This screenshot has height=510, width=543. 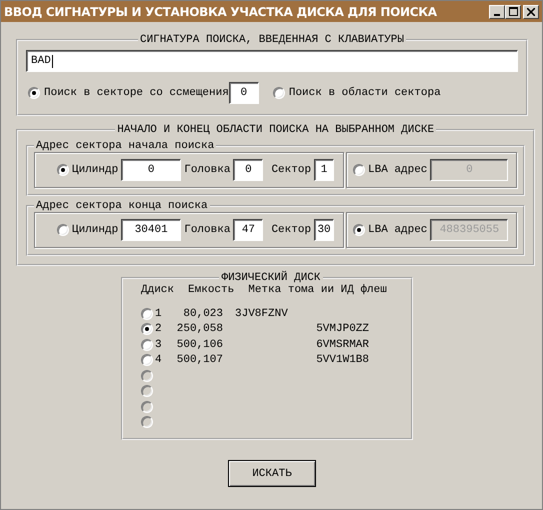 What do you see at coordinates (125, 146) in the screenshot?
I see `group-title: Адрес сектора начала поиска` at bounding box center [125, 146].